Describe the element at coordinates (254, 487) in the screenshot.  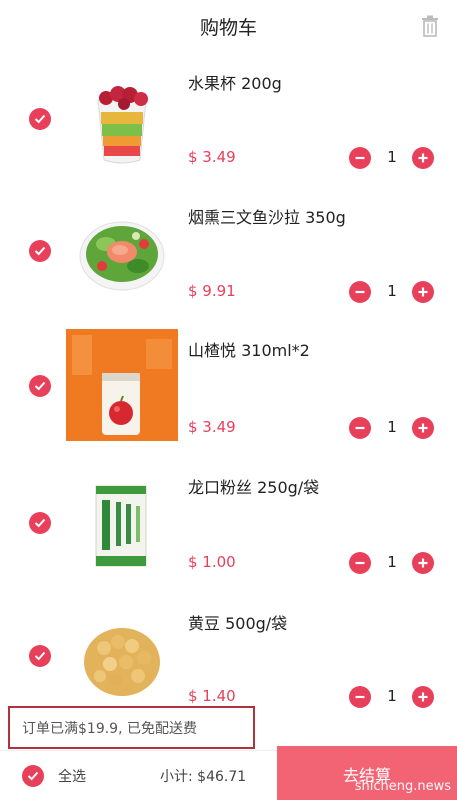
I see `item-name: 龙口粉丝 250g/袋` at that location.